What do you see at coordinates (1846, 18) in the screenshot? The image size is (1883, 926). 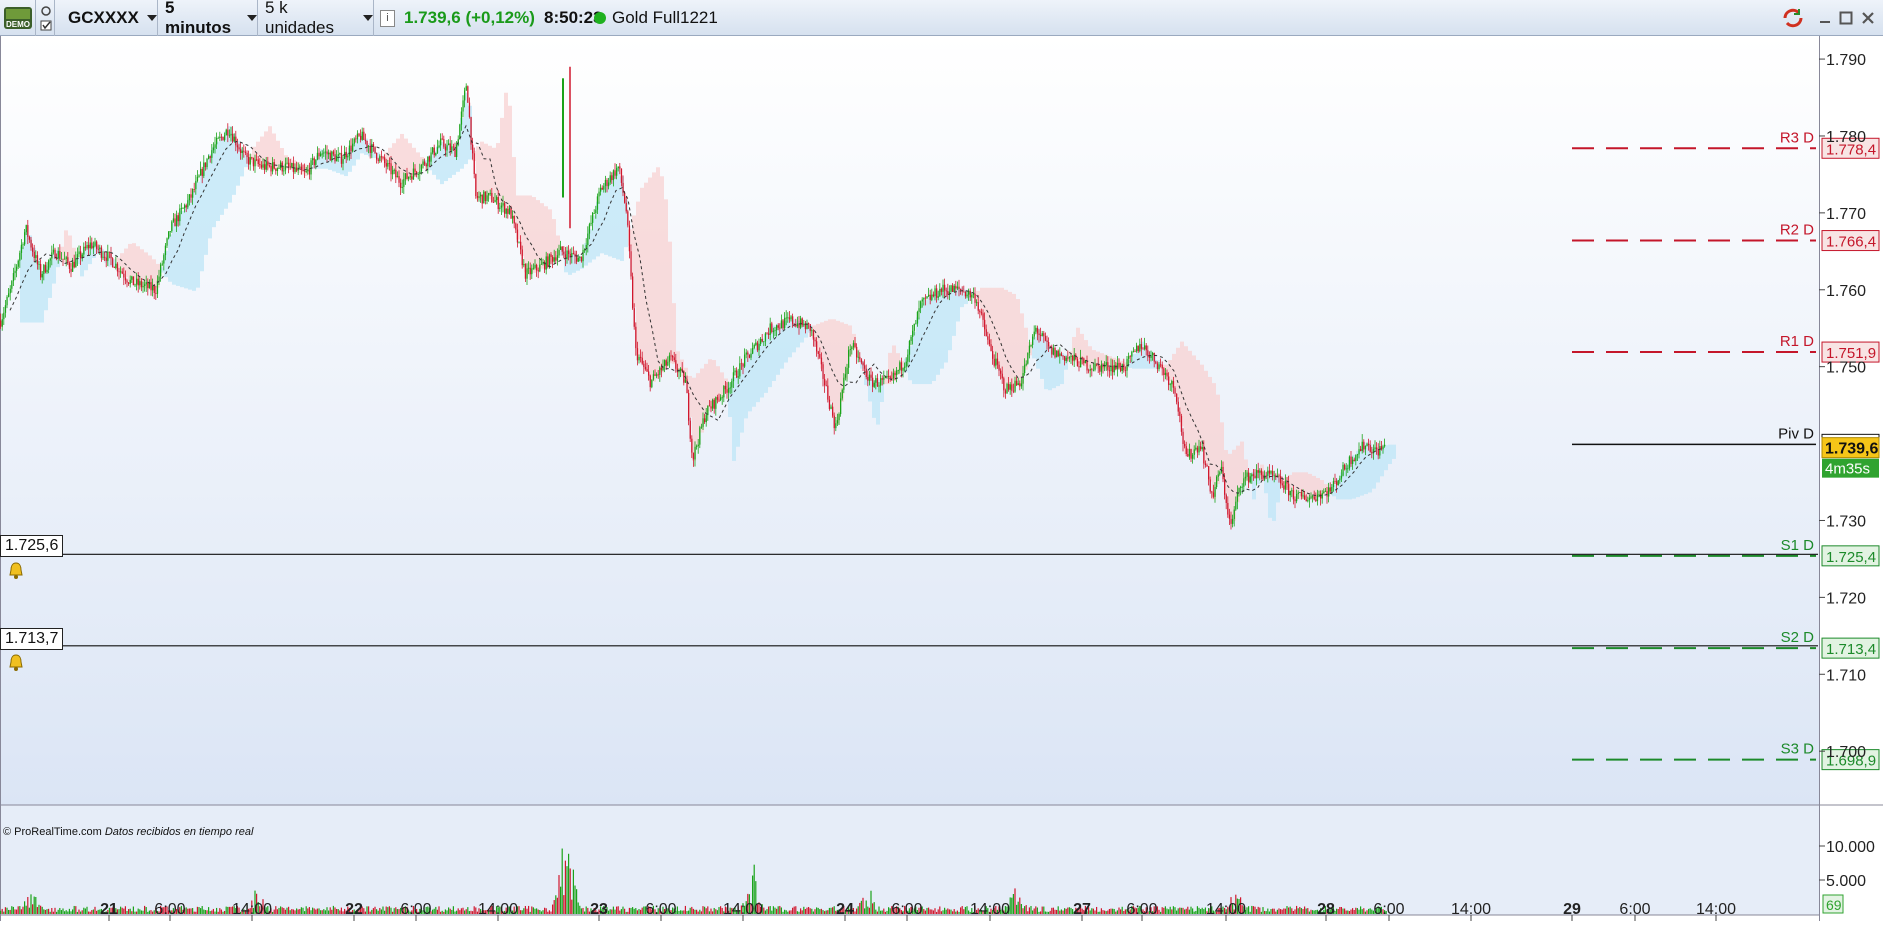 I see `maximize-icon` at bounding box center [1846, 18].